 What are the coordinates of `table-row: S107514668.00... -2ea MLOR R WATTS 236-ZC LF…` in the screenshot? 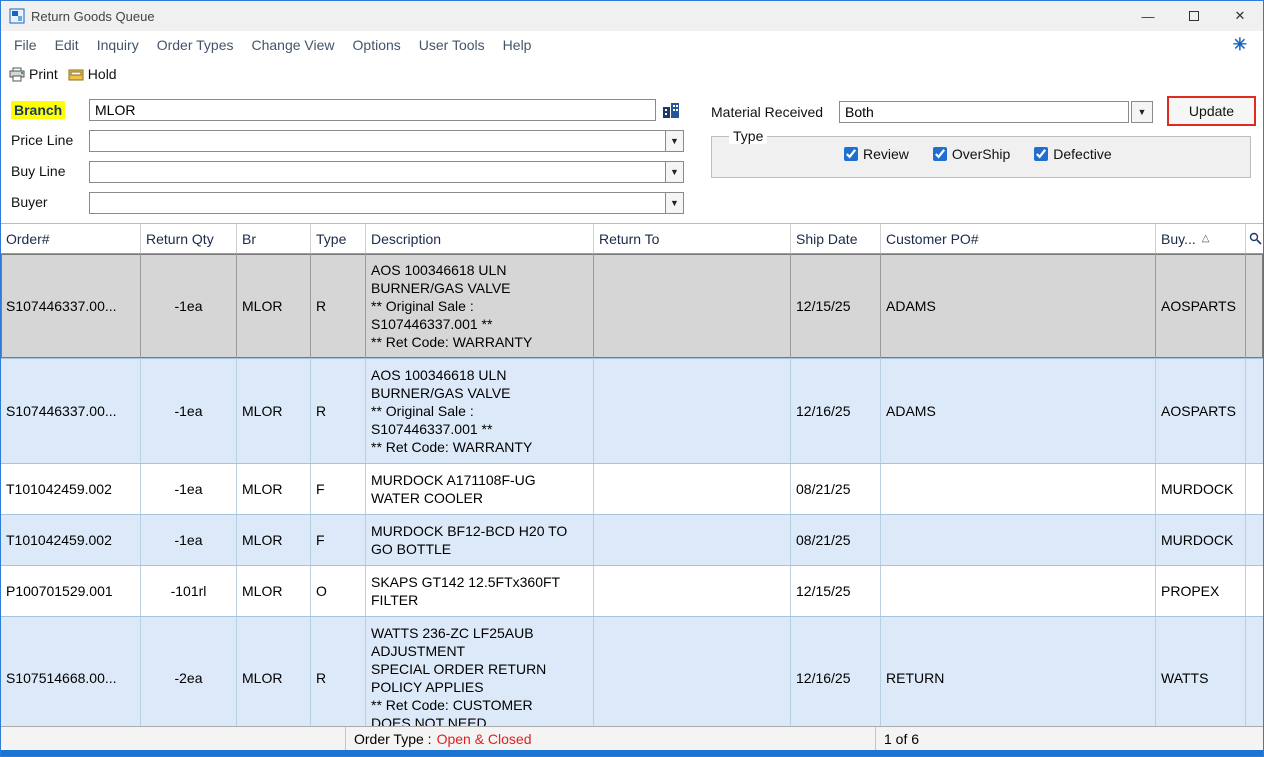 It's located at (632, 671).